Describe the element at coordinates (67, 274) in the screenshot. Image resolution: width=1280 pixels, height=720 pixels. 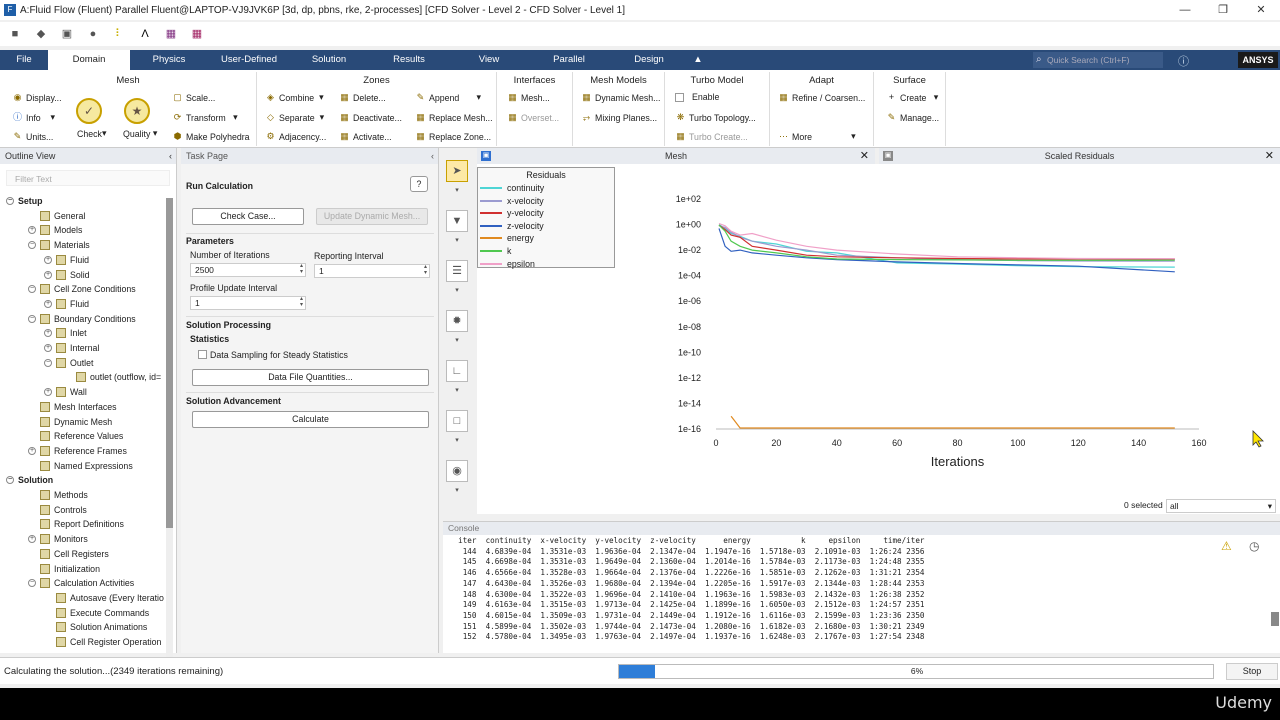
I see `tree-item: + Solid` at that location.